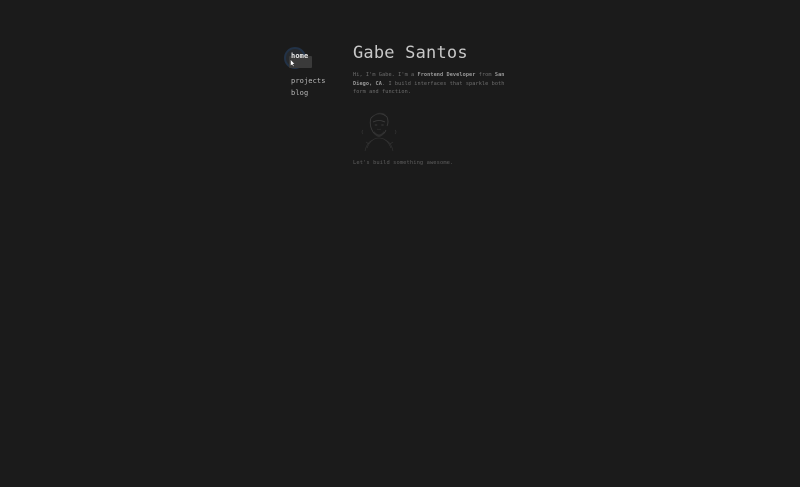 The image size is (800, 487). Describe the element at coordinates (446, 75) in the screenshot. I see `bio-role: Frontend Developer` at that location.